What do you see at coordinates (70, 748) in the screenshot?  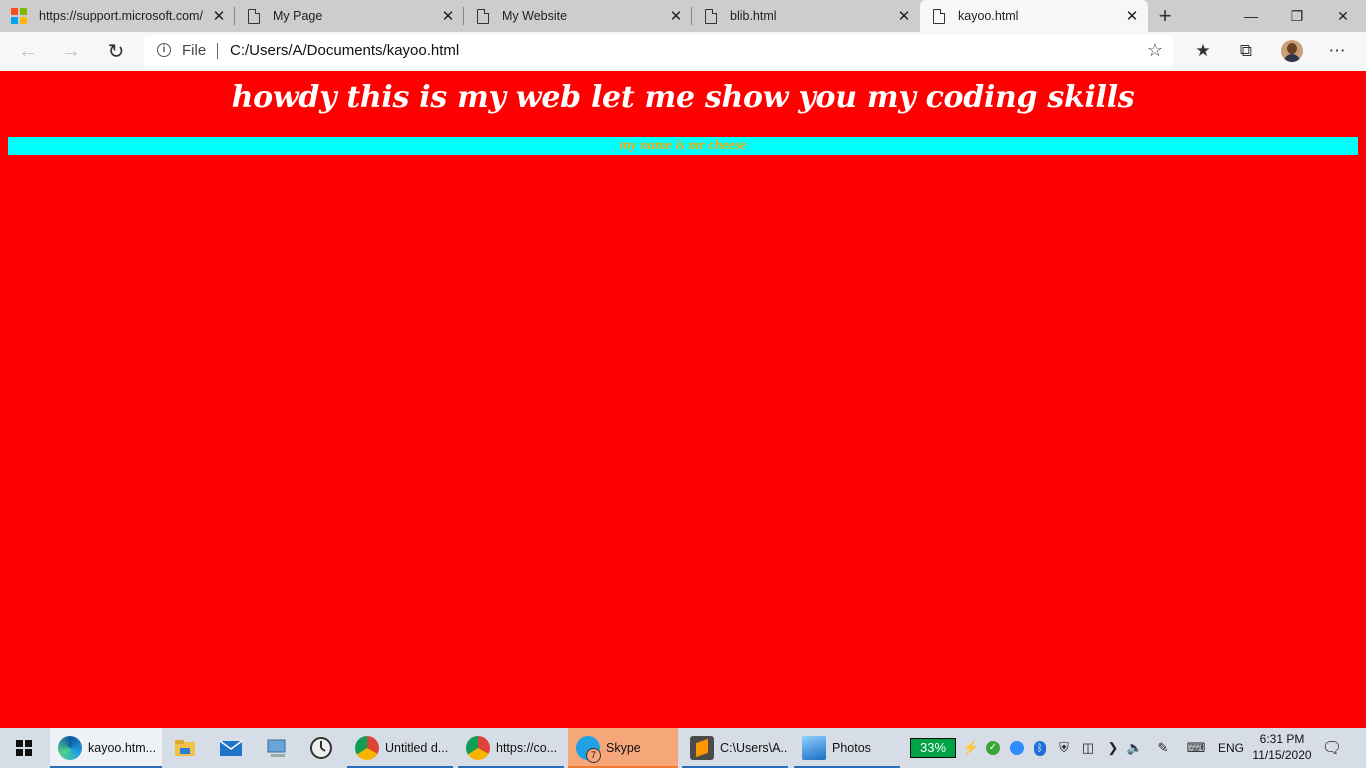 I see `edge-icon` at bounding box center [70, 748].